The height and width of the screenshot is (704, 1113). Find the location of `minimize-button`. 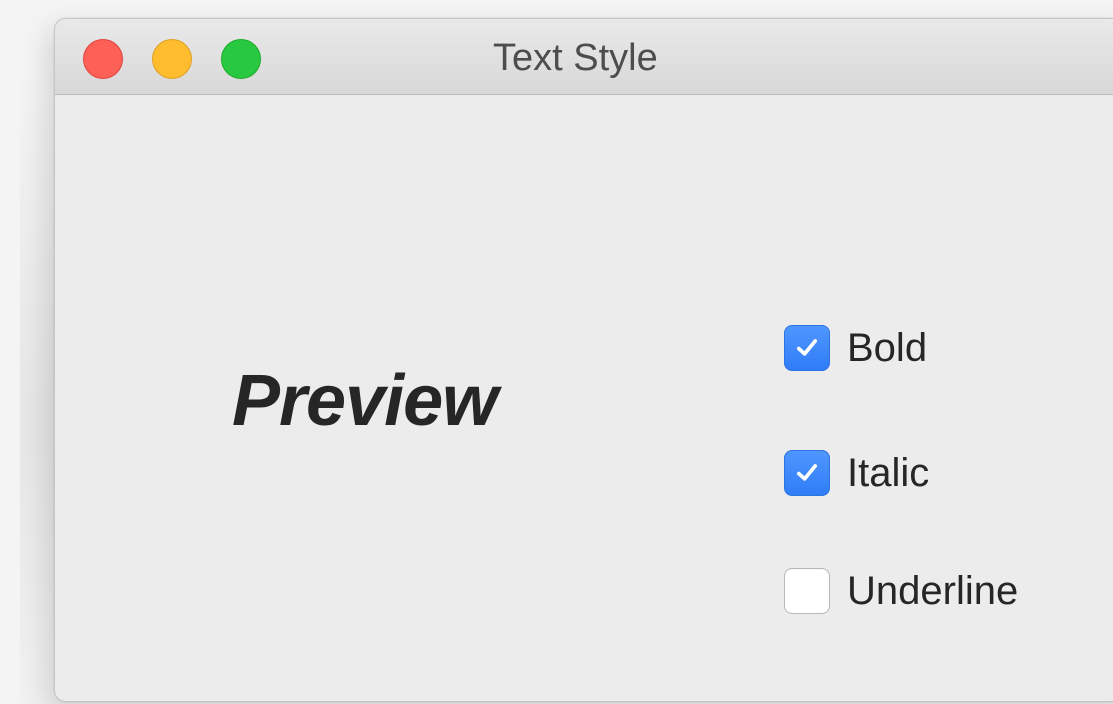

minimize-button is located at coordinates (172, 59).